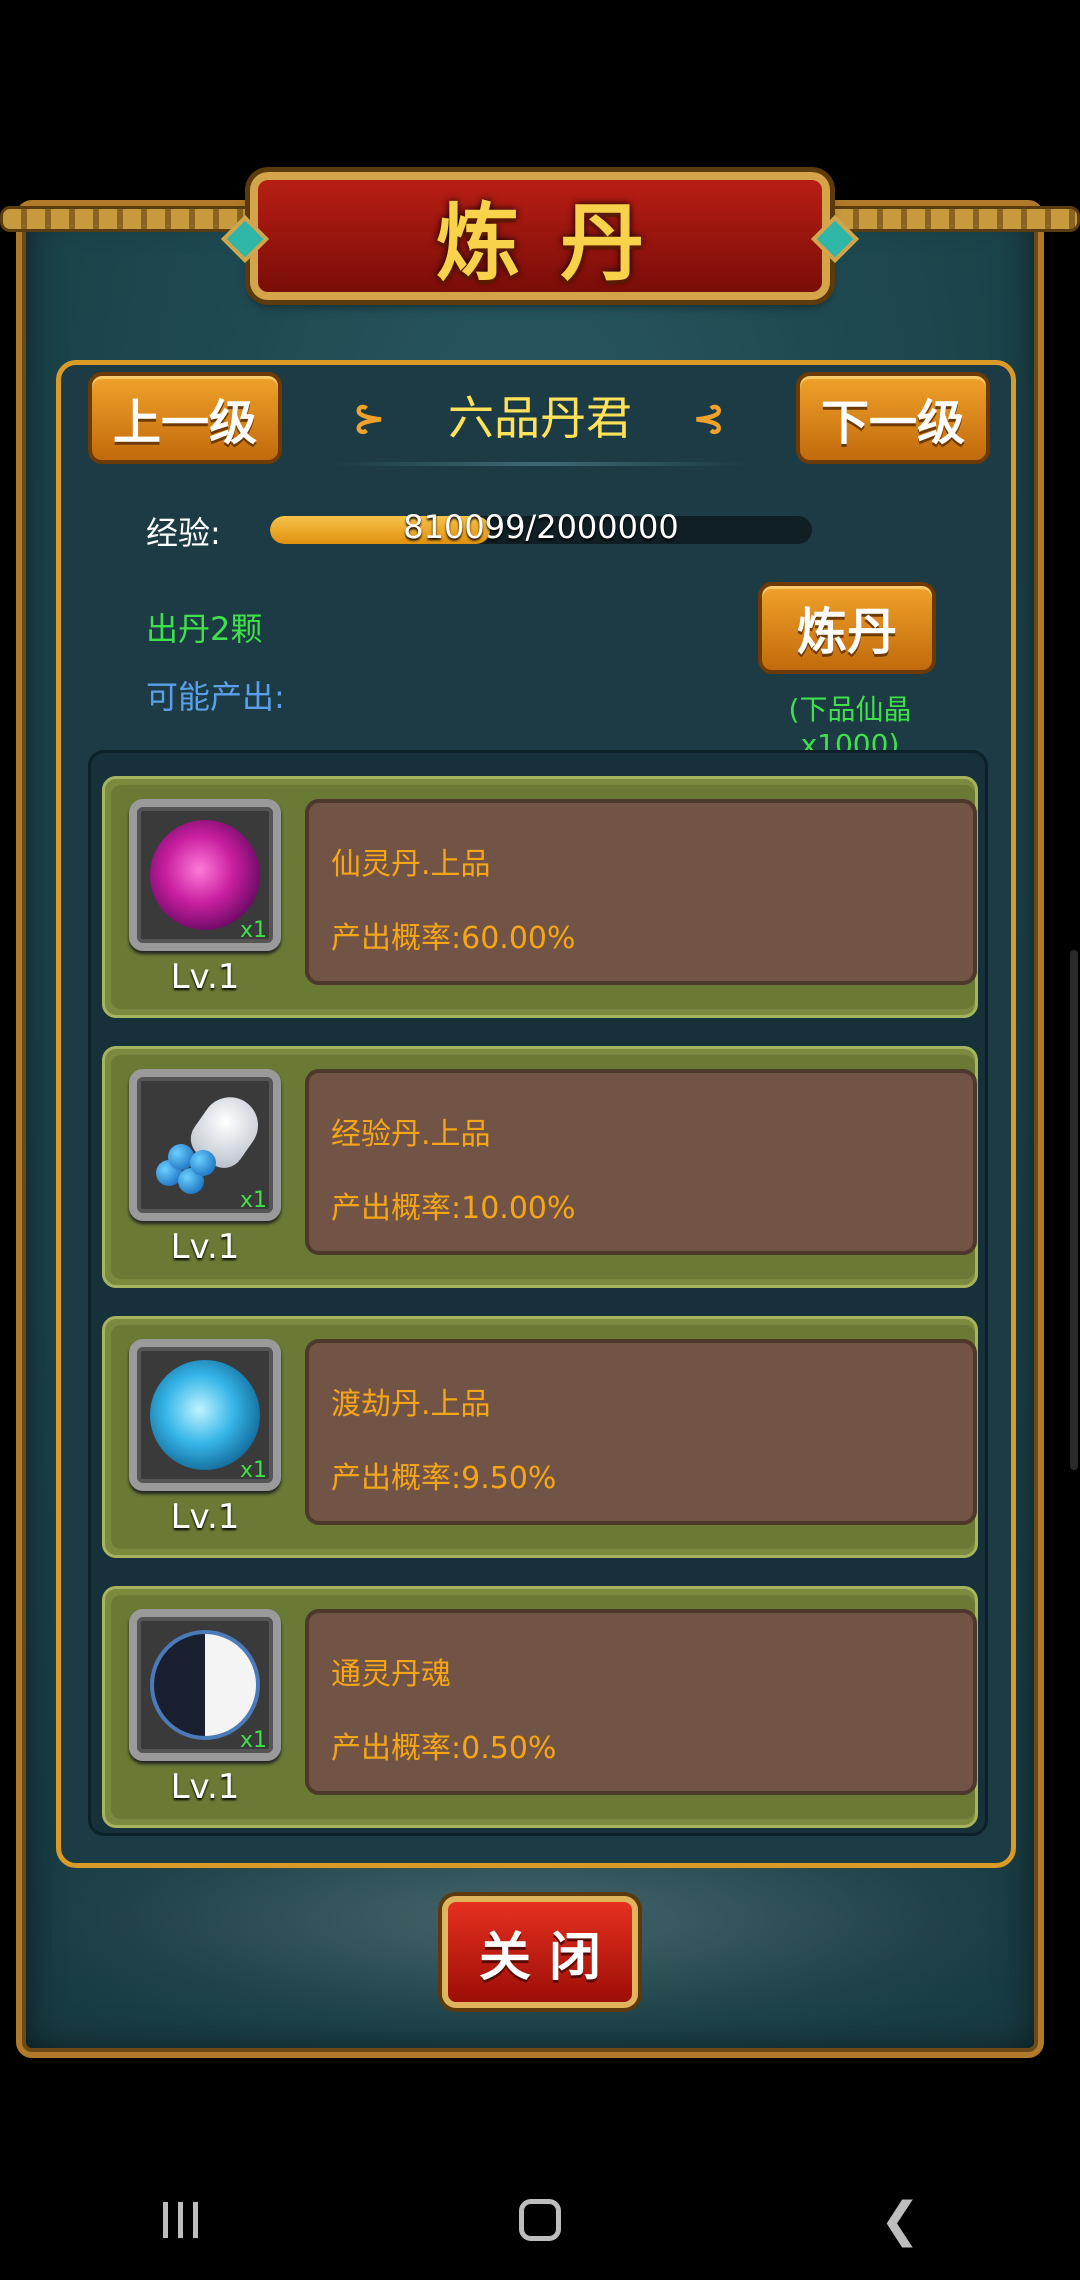 This screenshot has height=2280, width=1080. I want to click on back-button: ❮, so click(900, 2220).